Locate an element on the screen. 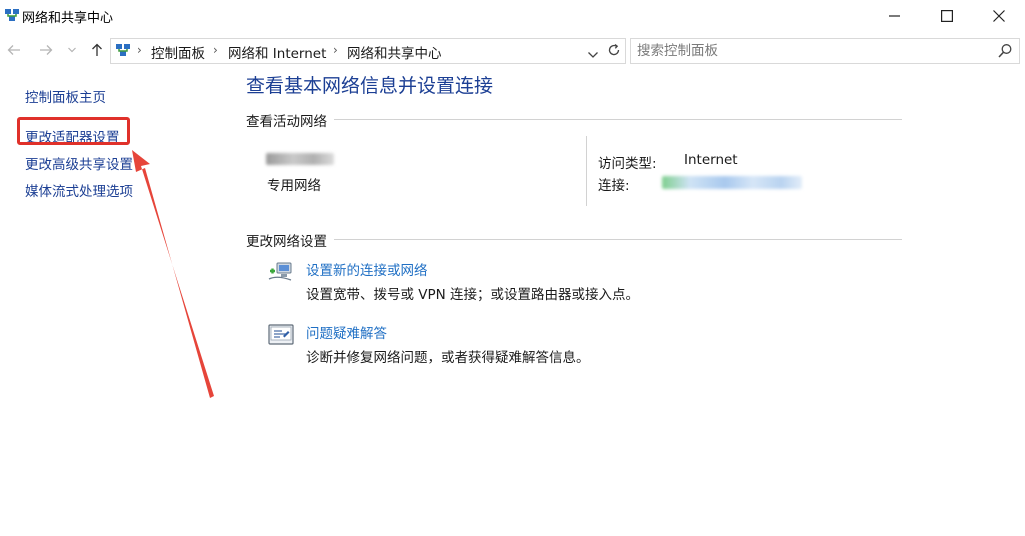 This screenshot has height=536, width=1025. access-type-value: Internet is located at coordinates (711, 160).